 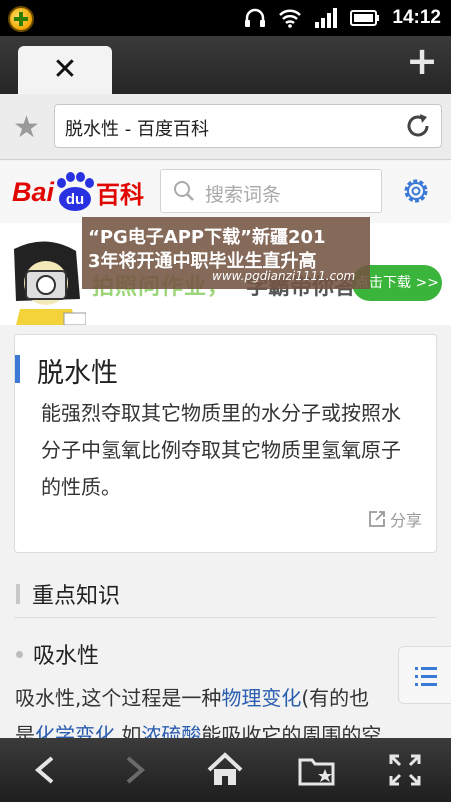 What do you see at coordinates (26, 127) in the screenshot?
I see `bookmark-star-icon: ★` at bounding box center [26, 127].